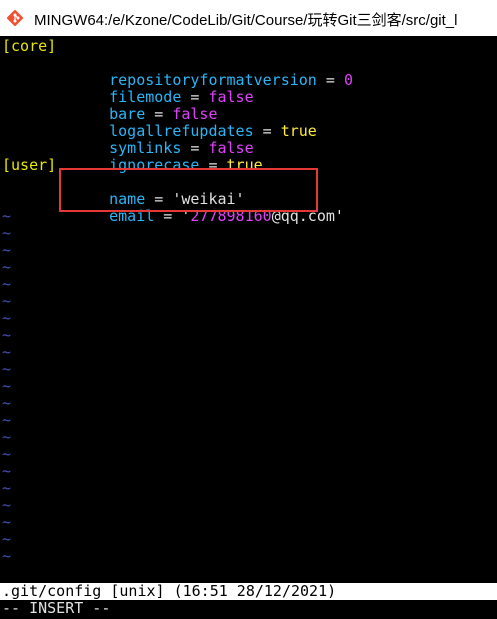 The image size is (497, 619). Describe the element at coordinates (29, 165) in the screenshot. I see `section-user-header: [user]` at that location.